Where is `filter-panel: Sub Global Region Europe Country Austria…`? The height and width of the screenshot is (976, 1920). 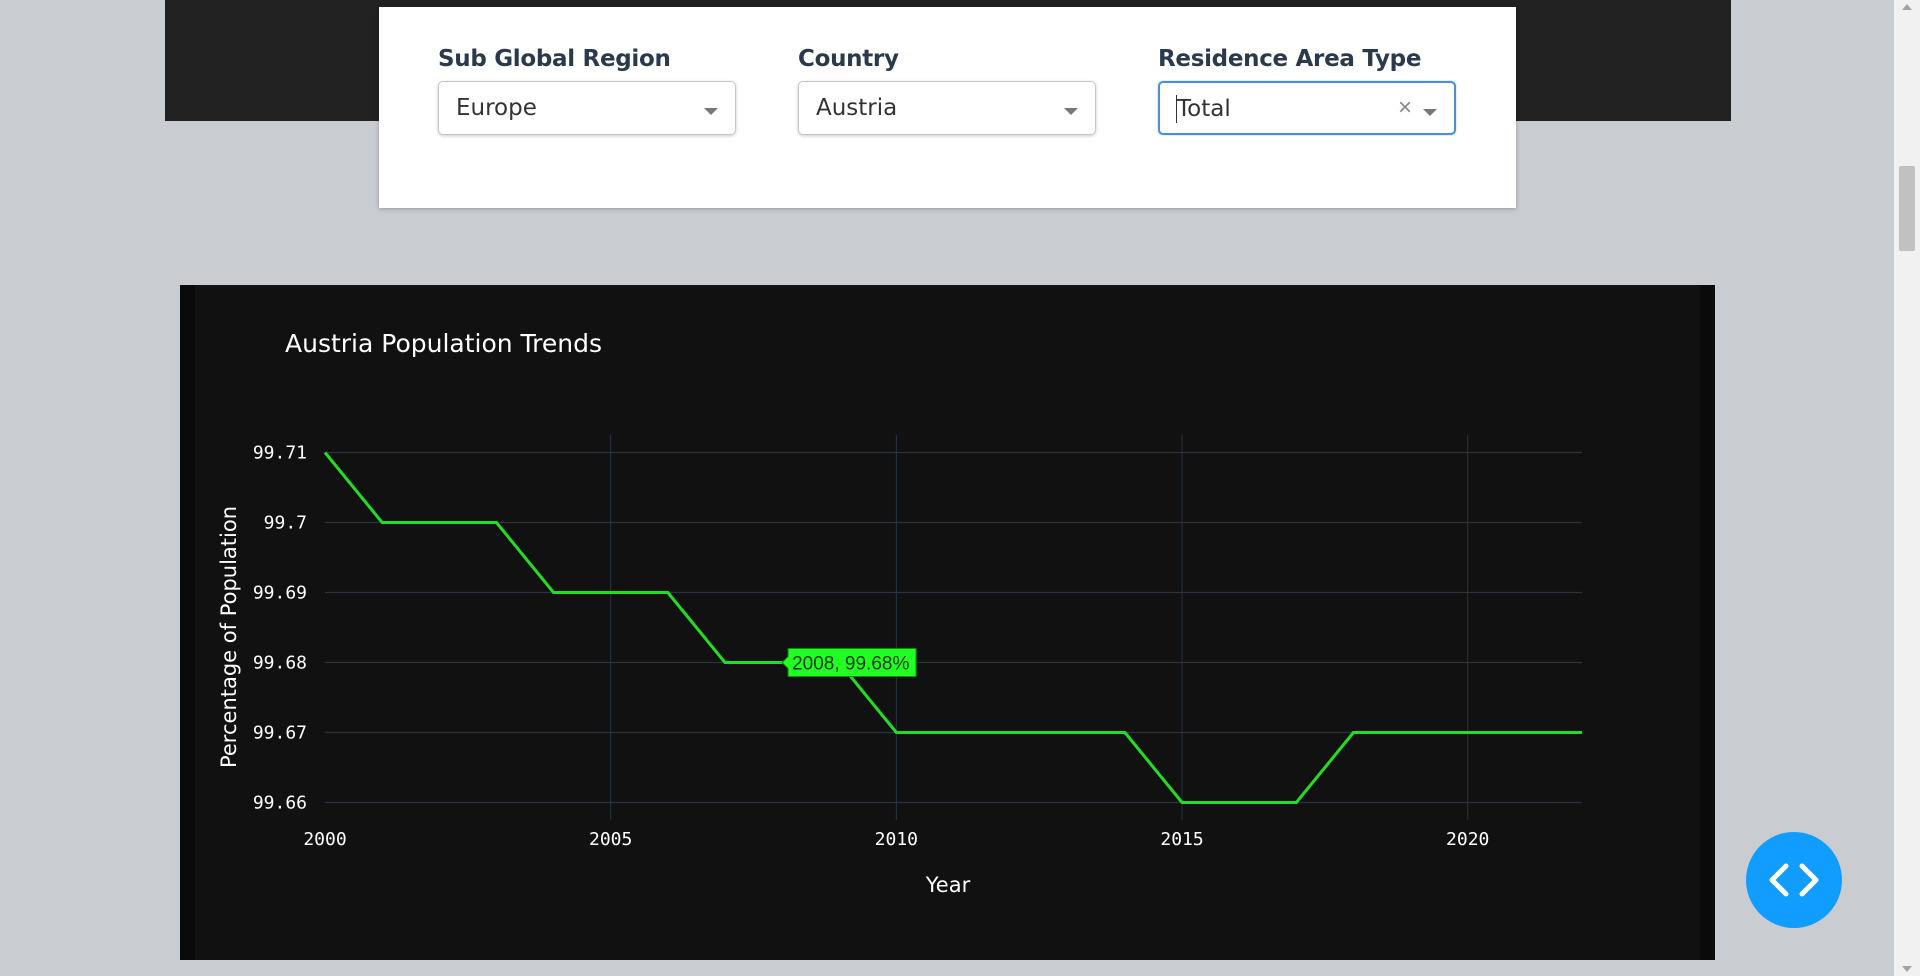
filter-panel: Sub Global Region Europe Country Austria… is located at coordinates (947, 107).